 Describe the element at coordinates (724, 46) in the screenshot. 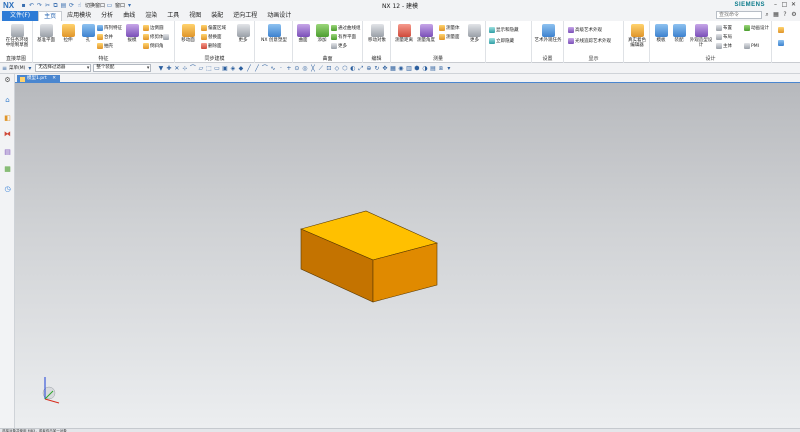

I see `body-button: 主体` at that location.